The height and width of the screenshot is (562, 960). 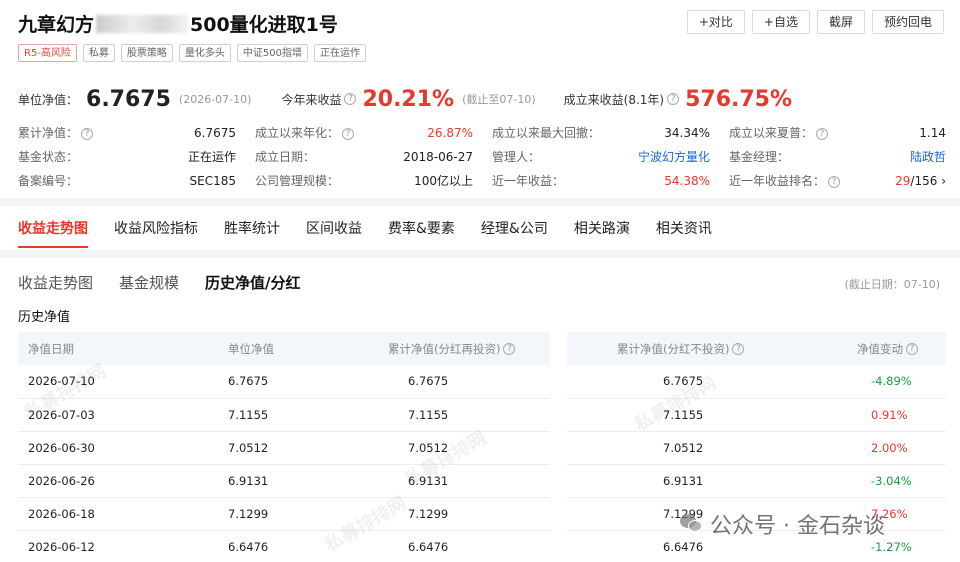 I want to click on tab-item: 胜率统计, so click(x=252, y=231).